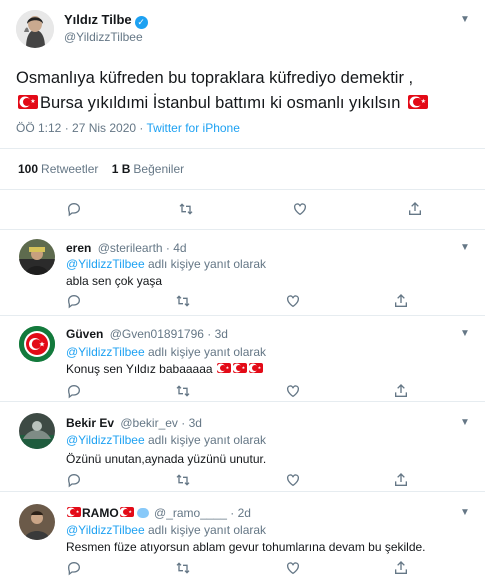  I want to click on tweet-actions, so click(242, 211).